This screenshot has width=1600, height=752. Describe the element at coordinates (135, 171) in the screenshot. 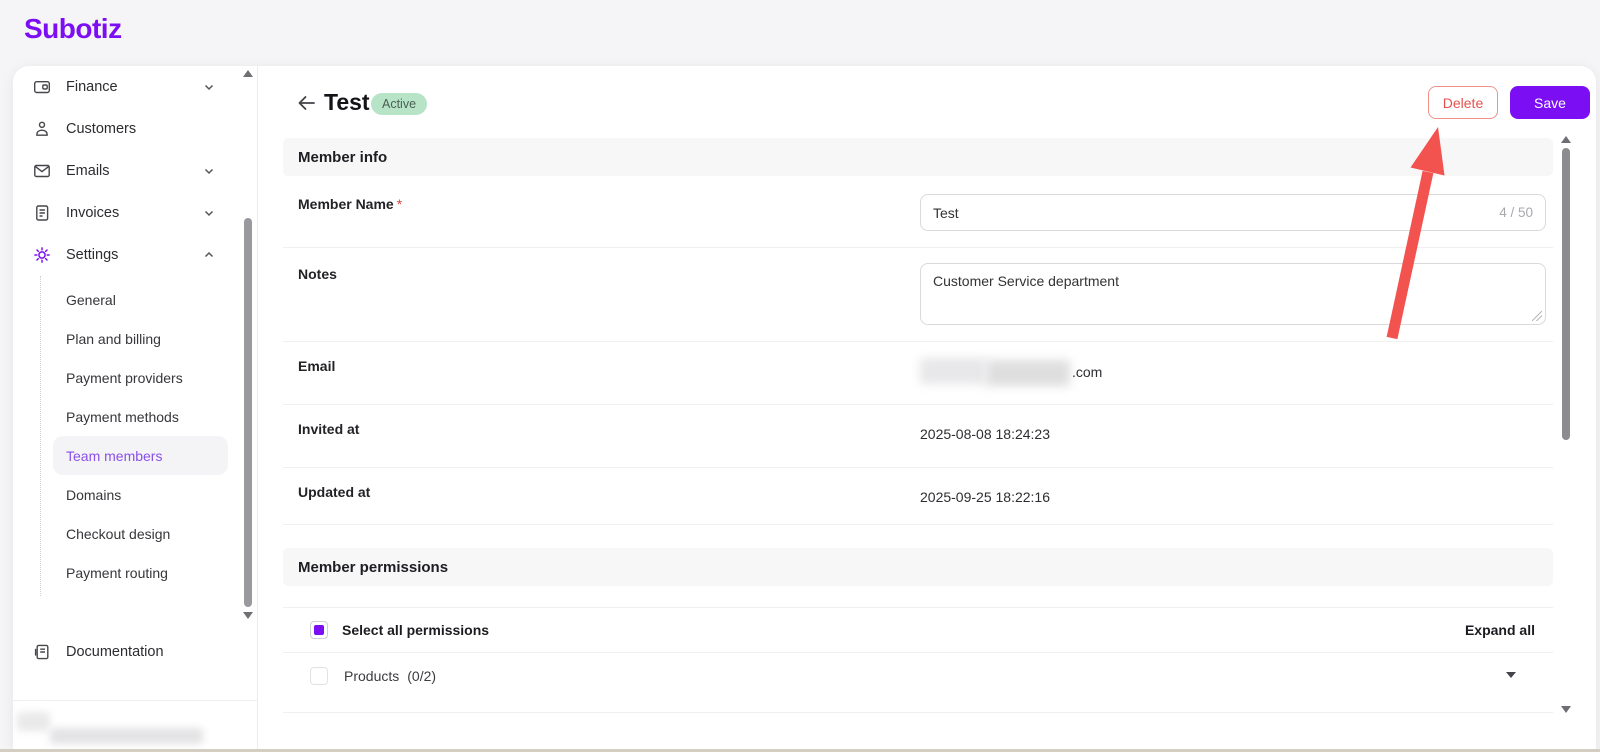

I see `sidebar-item-emails: Emails` at that location.